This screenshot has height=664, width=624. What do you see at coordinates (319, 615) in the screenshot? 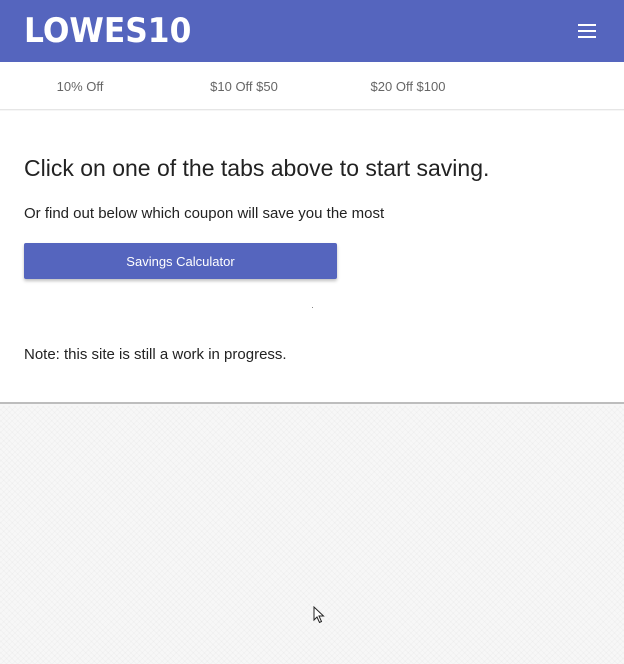
I see `mouse-pointer-icon` at bounding box center [319, 615].